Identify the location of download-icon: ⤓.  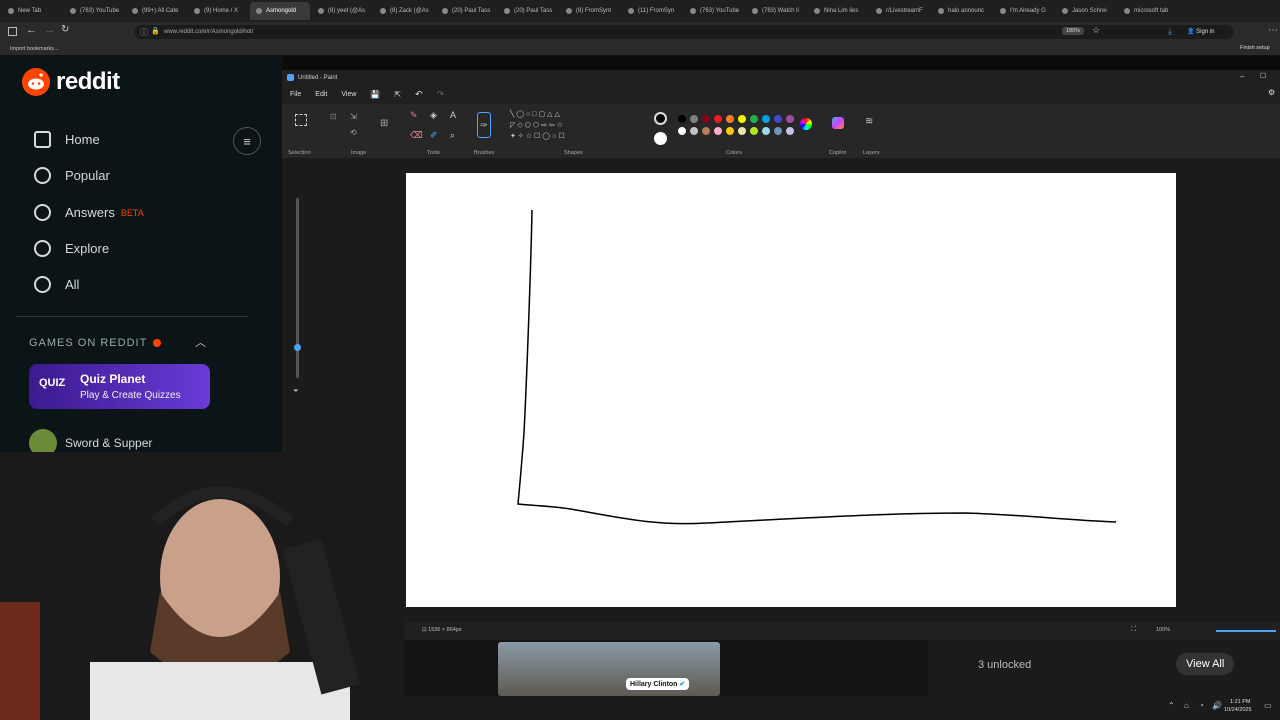
(1170, 31).